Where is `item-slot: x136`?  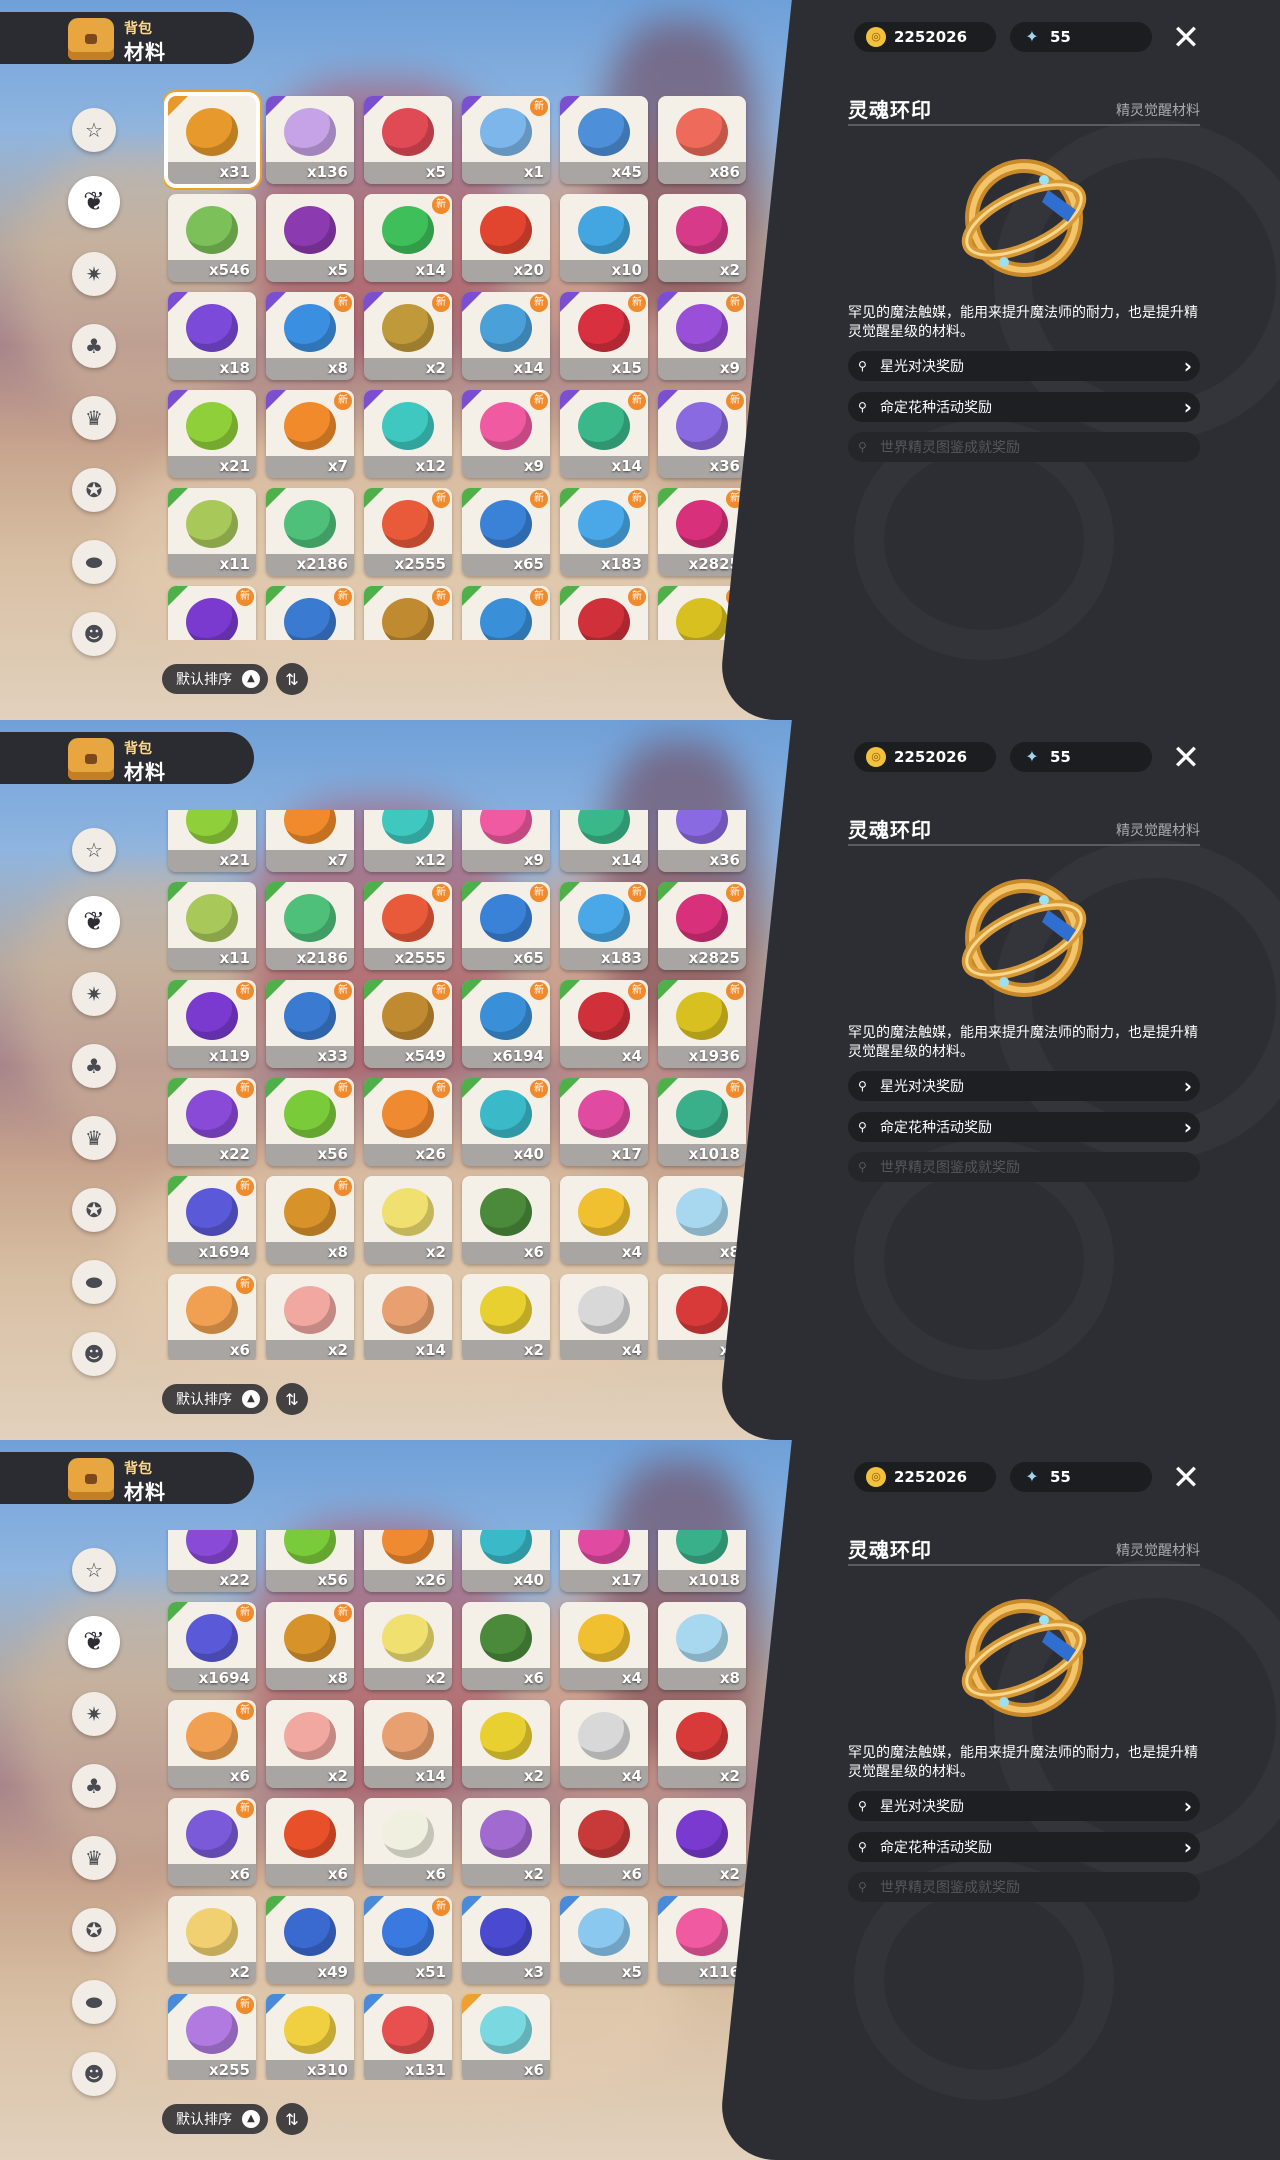 item-slot: x136 is located at coordinates (310, 140).